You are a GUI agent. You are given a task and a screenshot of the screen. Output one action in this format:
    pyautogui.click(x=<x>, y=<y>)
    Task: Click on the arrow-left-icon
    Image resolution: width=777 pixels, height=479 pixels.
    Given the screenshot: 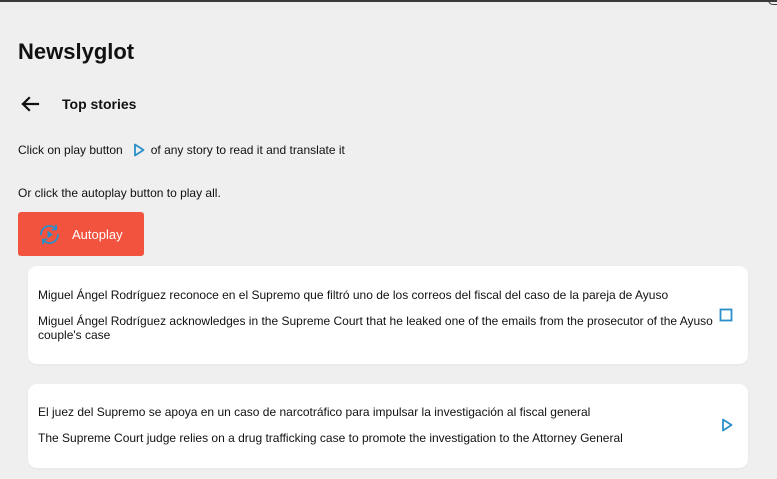 What is the action you would take?
    pyautogui.click(x=30, y=104)
    